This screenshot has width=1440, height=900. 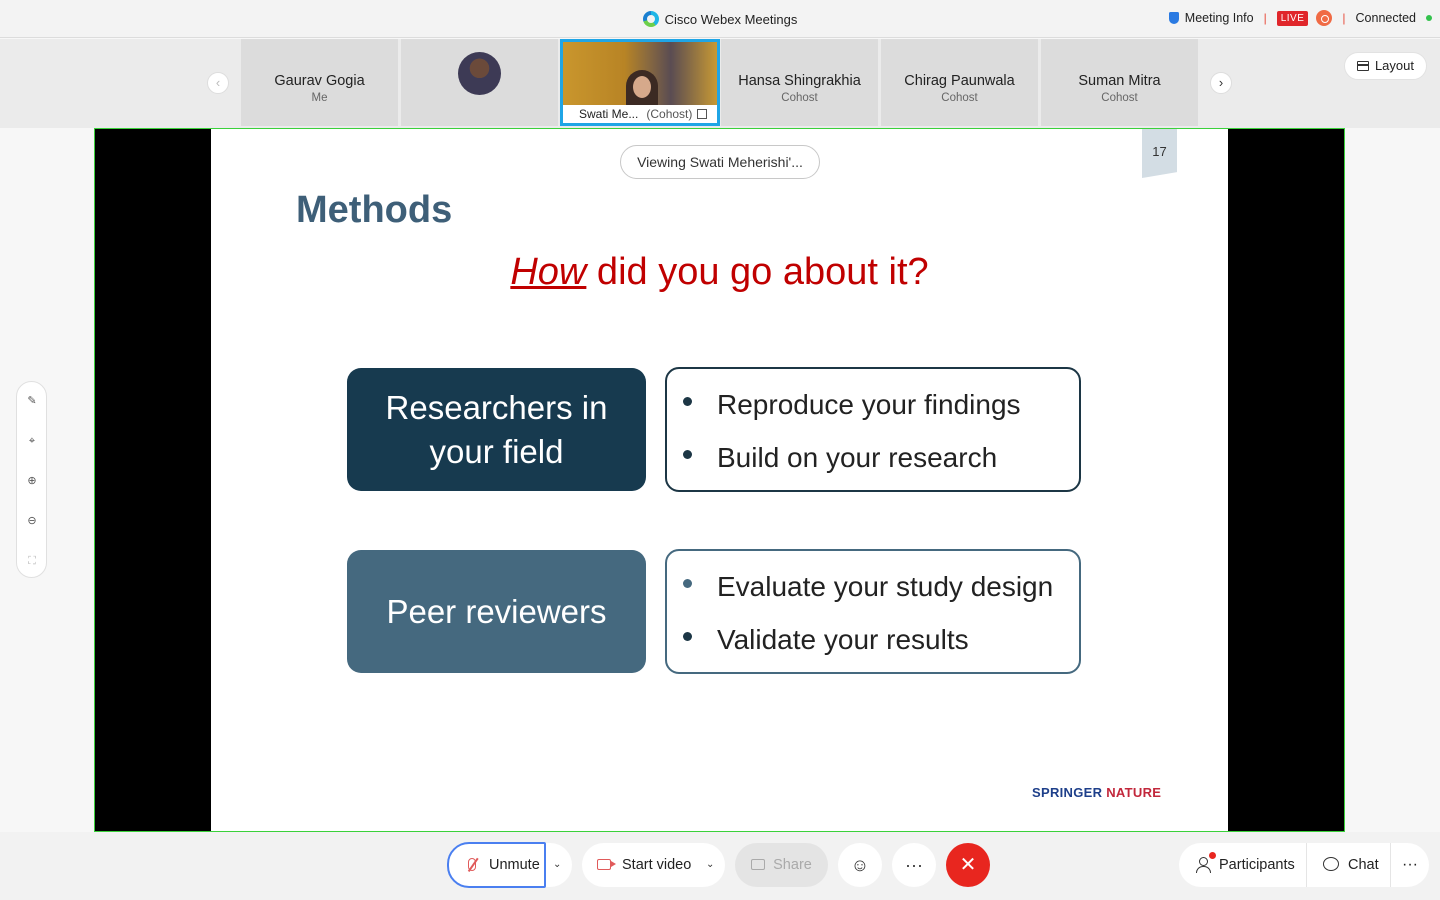 I want to click on participant-tile: Suman Mitra Cohost, so click(x=1119, y=82).